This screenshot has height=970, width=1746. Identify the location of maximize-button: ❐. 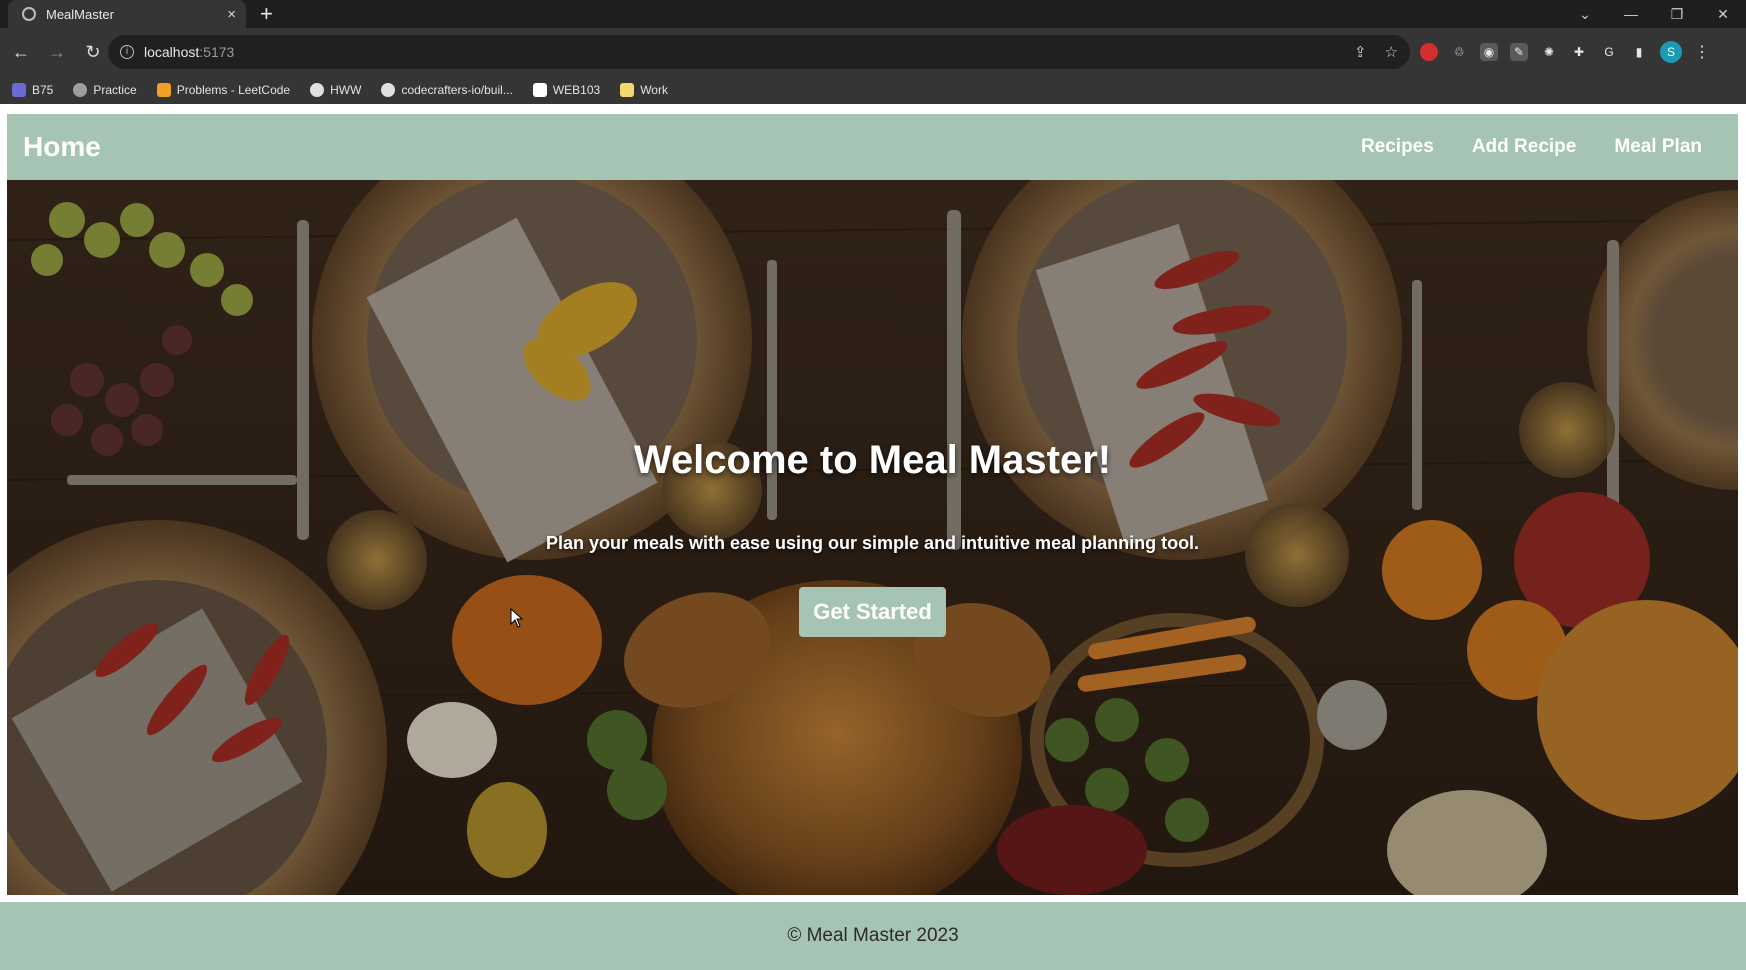
(1677, 14).